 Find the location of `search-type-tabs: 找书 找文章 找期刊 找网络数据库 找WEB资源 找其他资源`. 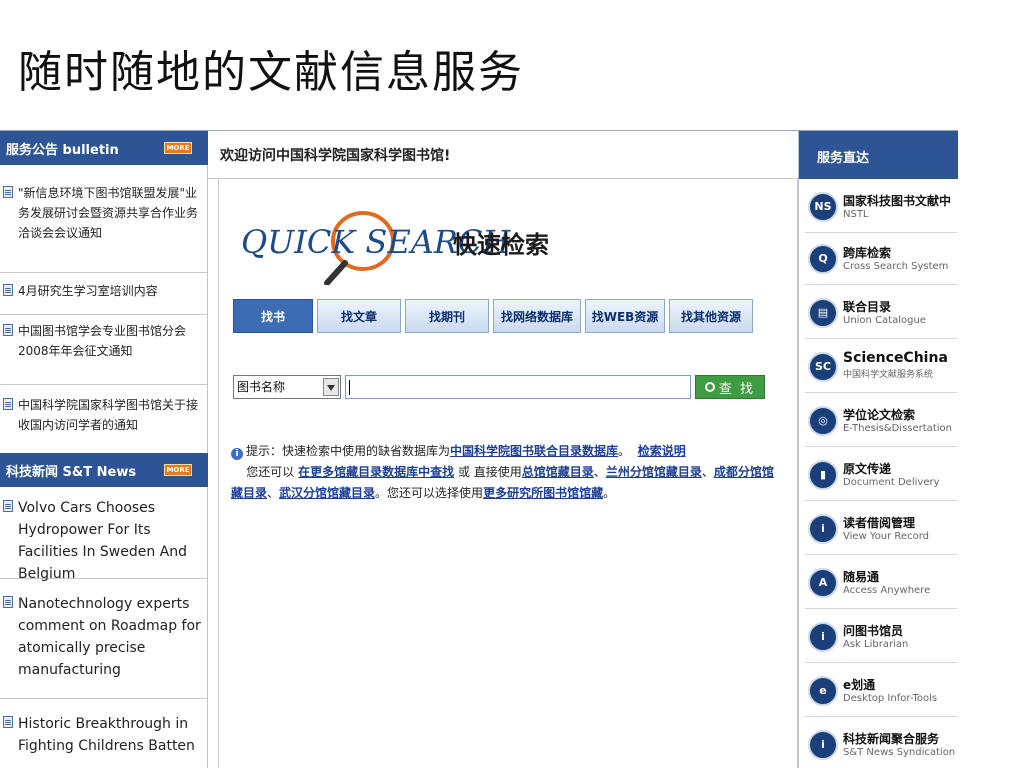

search-type-tabs: 找书 找文章 找期刊 找网络数据库 找WEB资源 找其他资源 is located at coordinates (503, 317).